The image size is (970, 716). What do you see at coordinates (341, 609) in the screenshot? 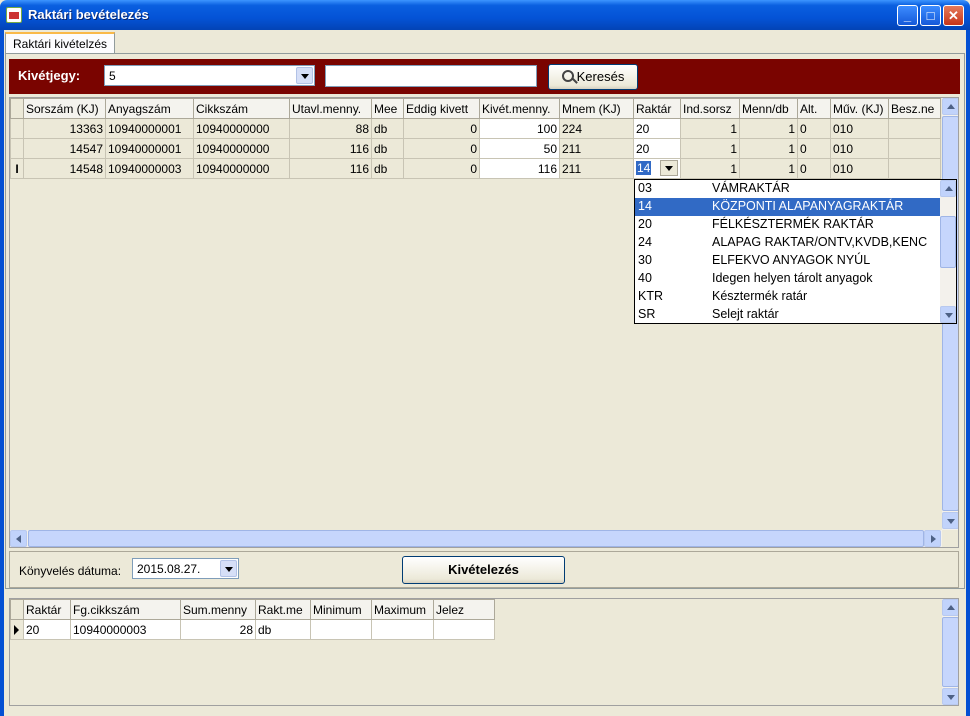
I see `column-header: Minimum` at bounding box center [341, 609].